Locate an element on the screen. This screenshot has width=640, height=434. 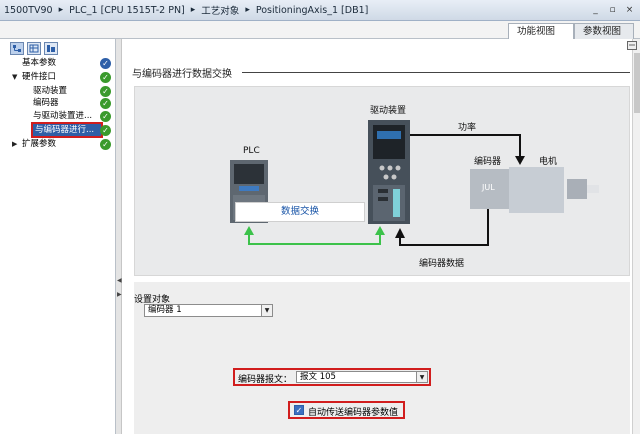
telegram-value: 报文 105 is located at coordinates (318, 377).